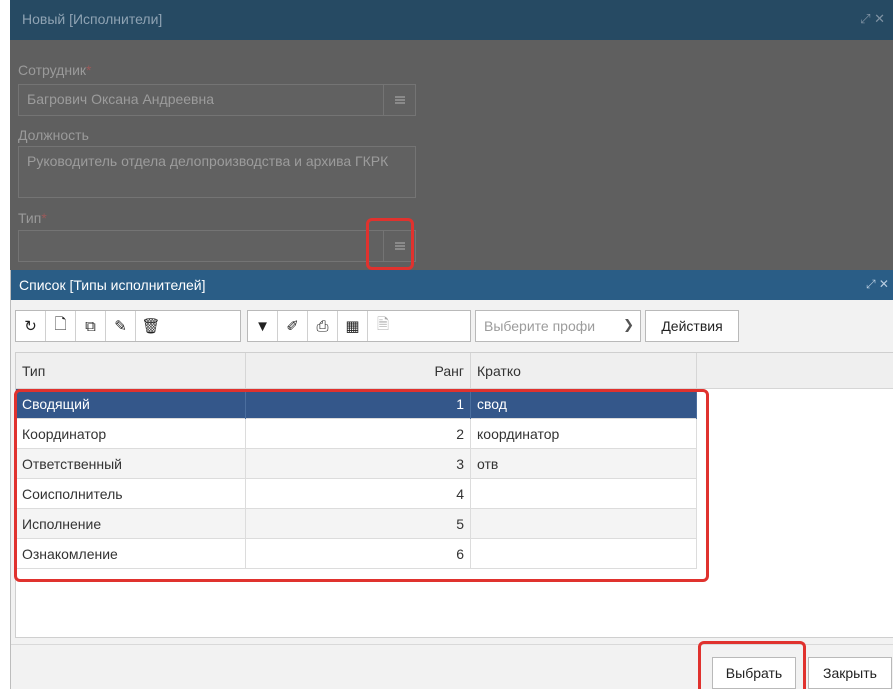  What do you see at coordinates (452, 667) in the screenshot?
I see `dialog-footer: Выбрать Закрыть` at bounding box center [452, 667].